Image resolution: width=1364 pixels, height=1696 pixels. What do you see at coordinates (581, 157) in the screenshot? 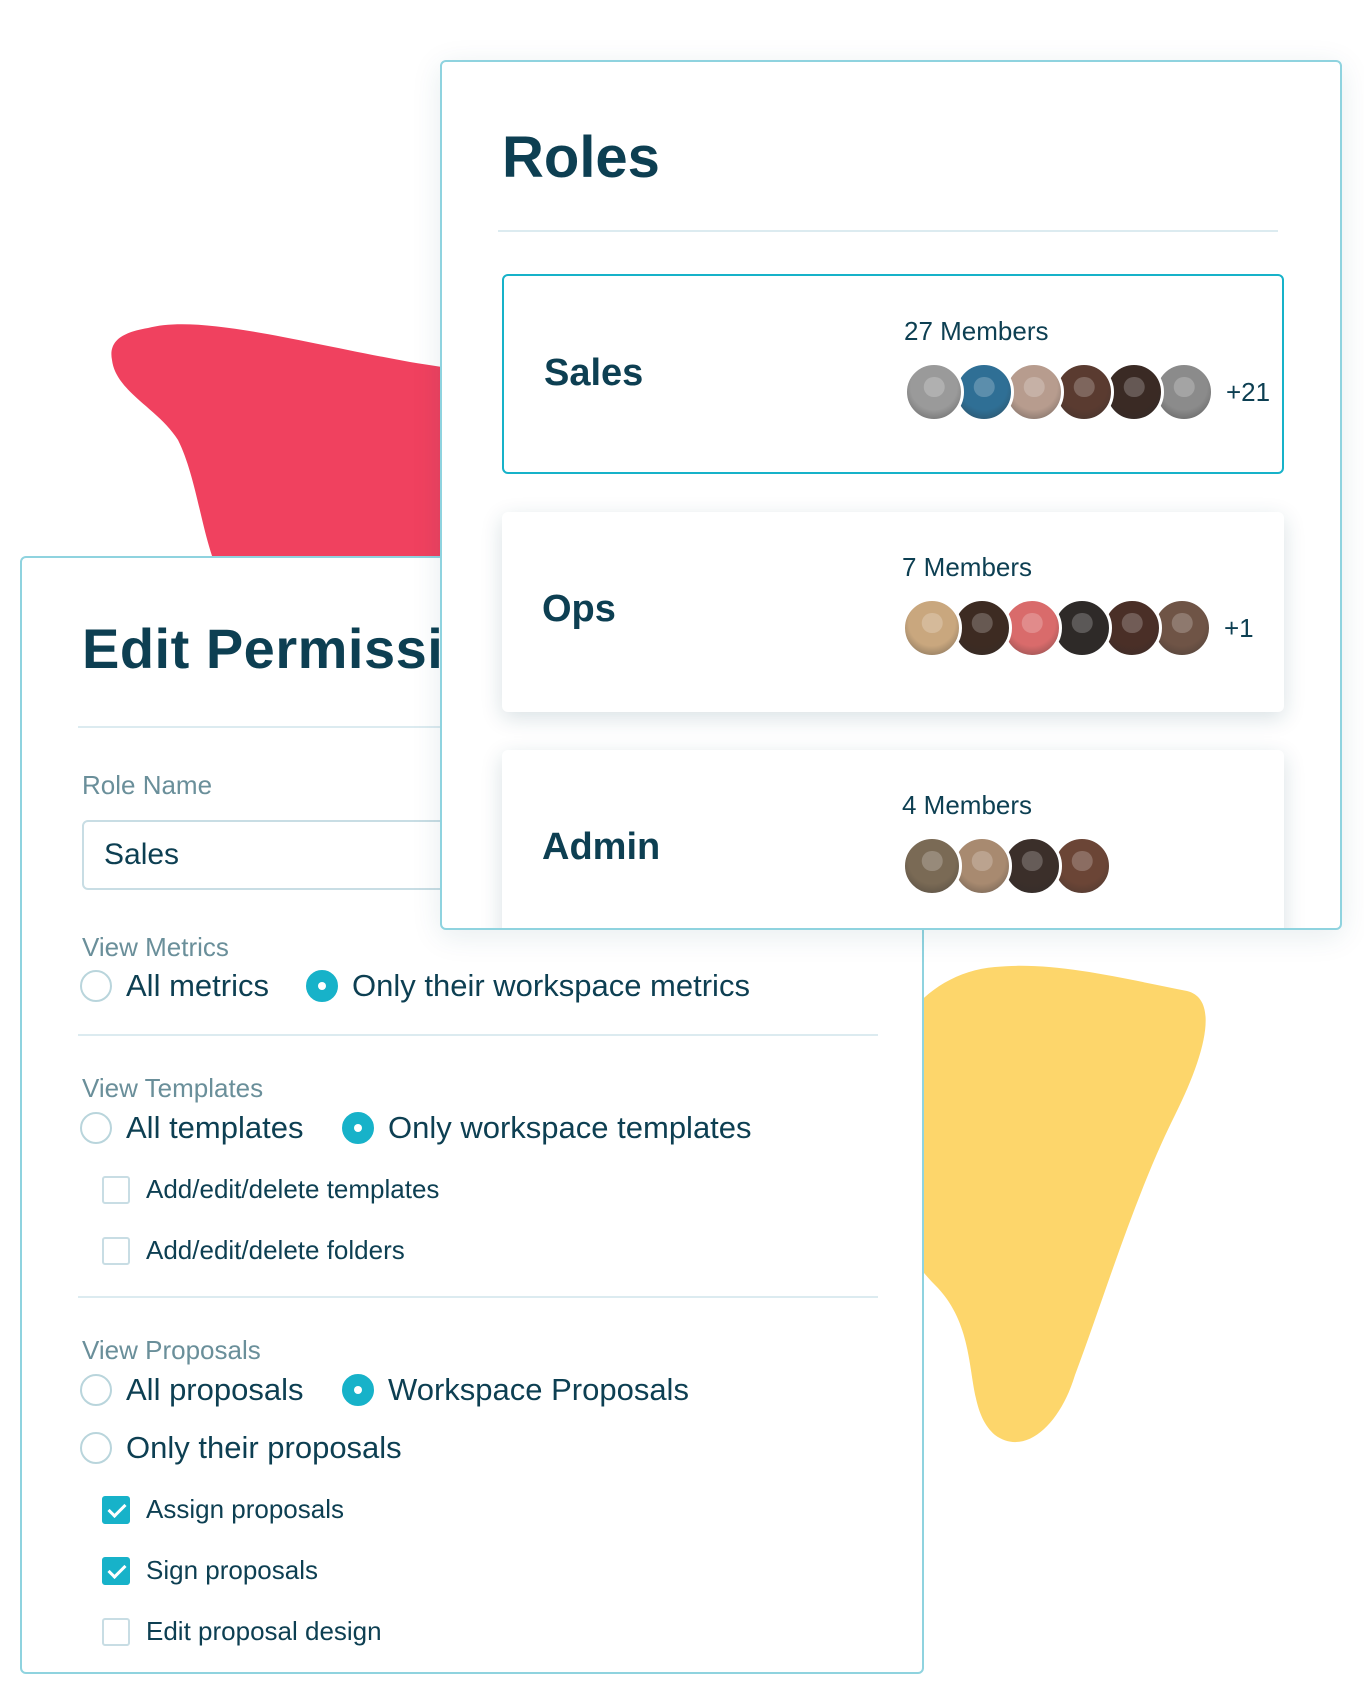
I see `roles-title: Roles` at bounding box center [581, 157].